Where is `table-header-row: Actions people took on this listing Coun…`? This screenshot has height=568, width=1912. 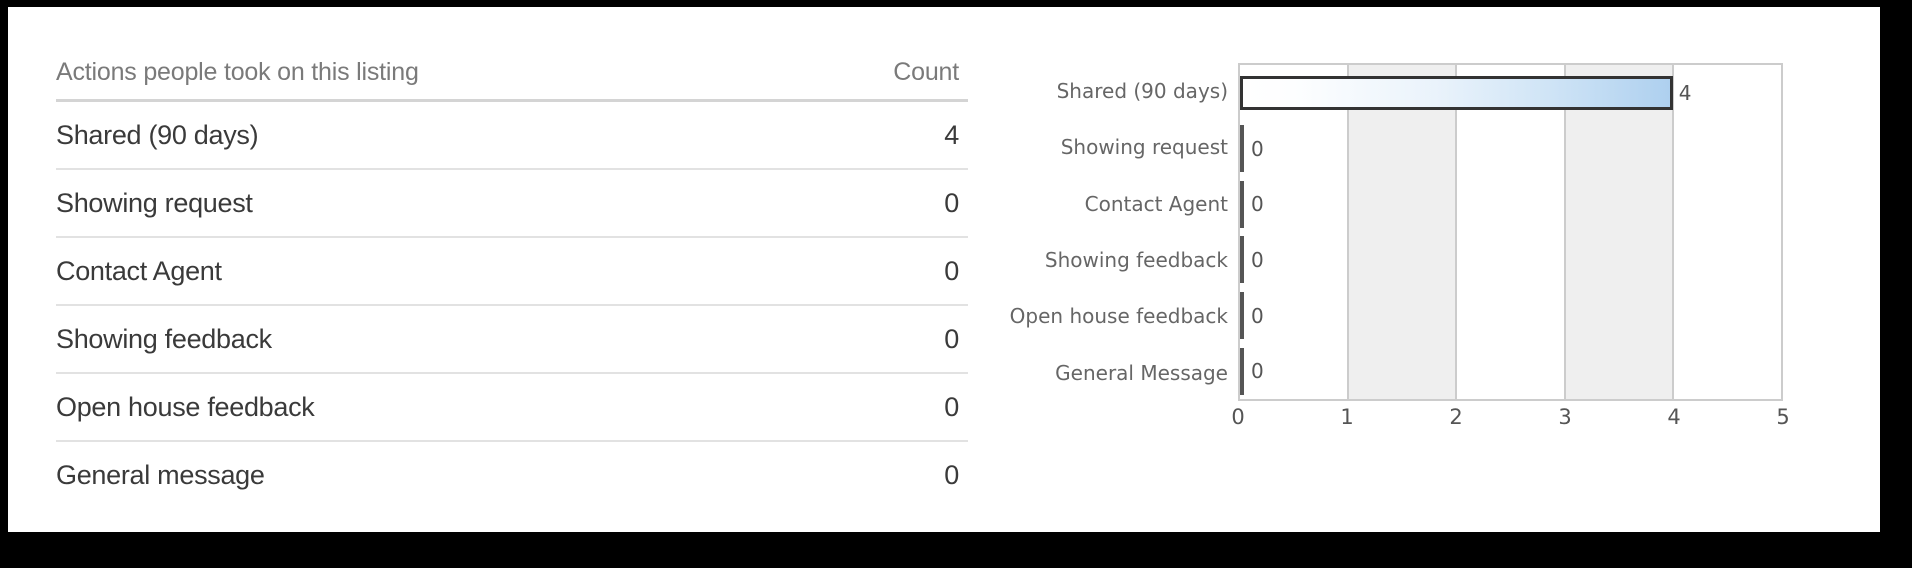 table-header-row: Actions people took on this listing Coun… is located at coordinates (512, 73).